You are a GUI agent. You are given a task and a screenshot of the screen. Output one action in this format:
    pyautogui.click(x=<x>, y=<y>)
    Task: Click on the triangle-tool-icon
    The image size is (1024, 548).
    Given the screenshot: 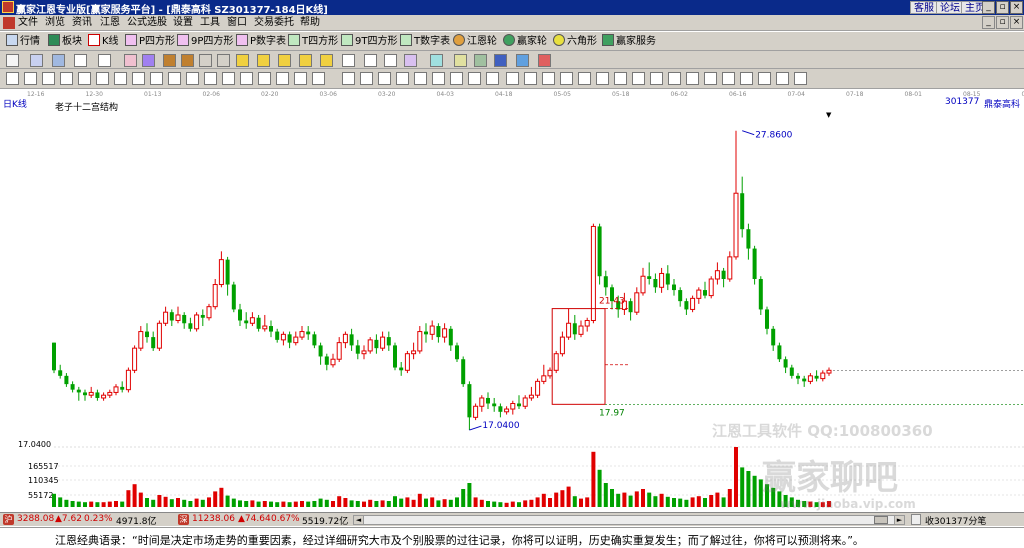 What is the action you would take?
    pyautogui.click(x=492, y=78)
    